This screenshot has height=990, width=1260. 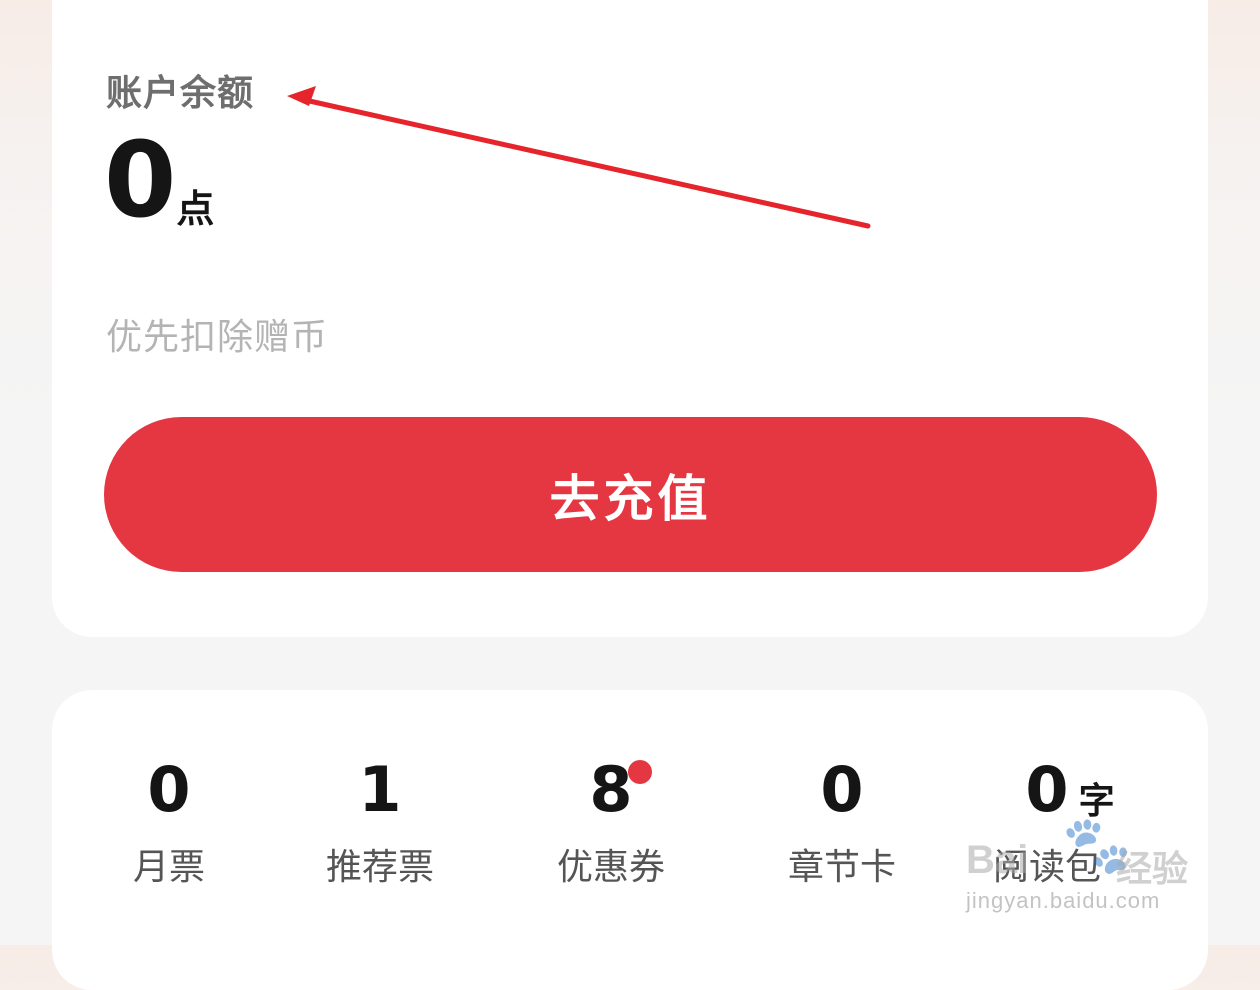 What do you see at coordinates (610, 867) in the screenshot?
I see `asset-label: 优惠券` at bounding box center [610, 867].